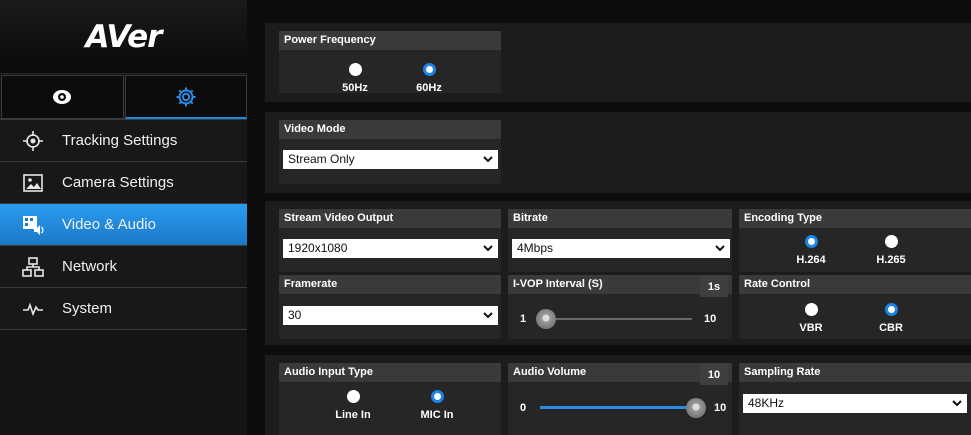 The image size is (971, 435). I want to click on select-value: 48KHz, so click(766, 403).